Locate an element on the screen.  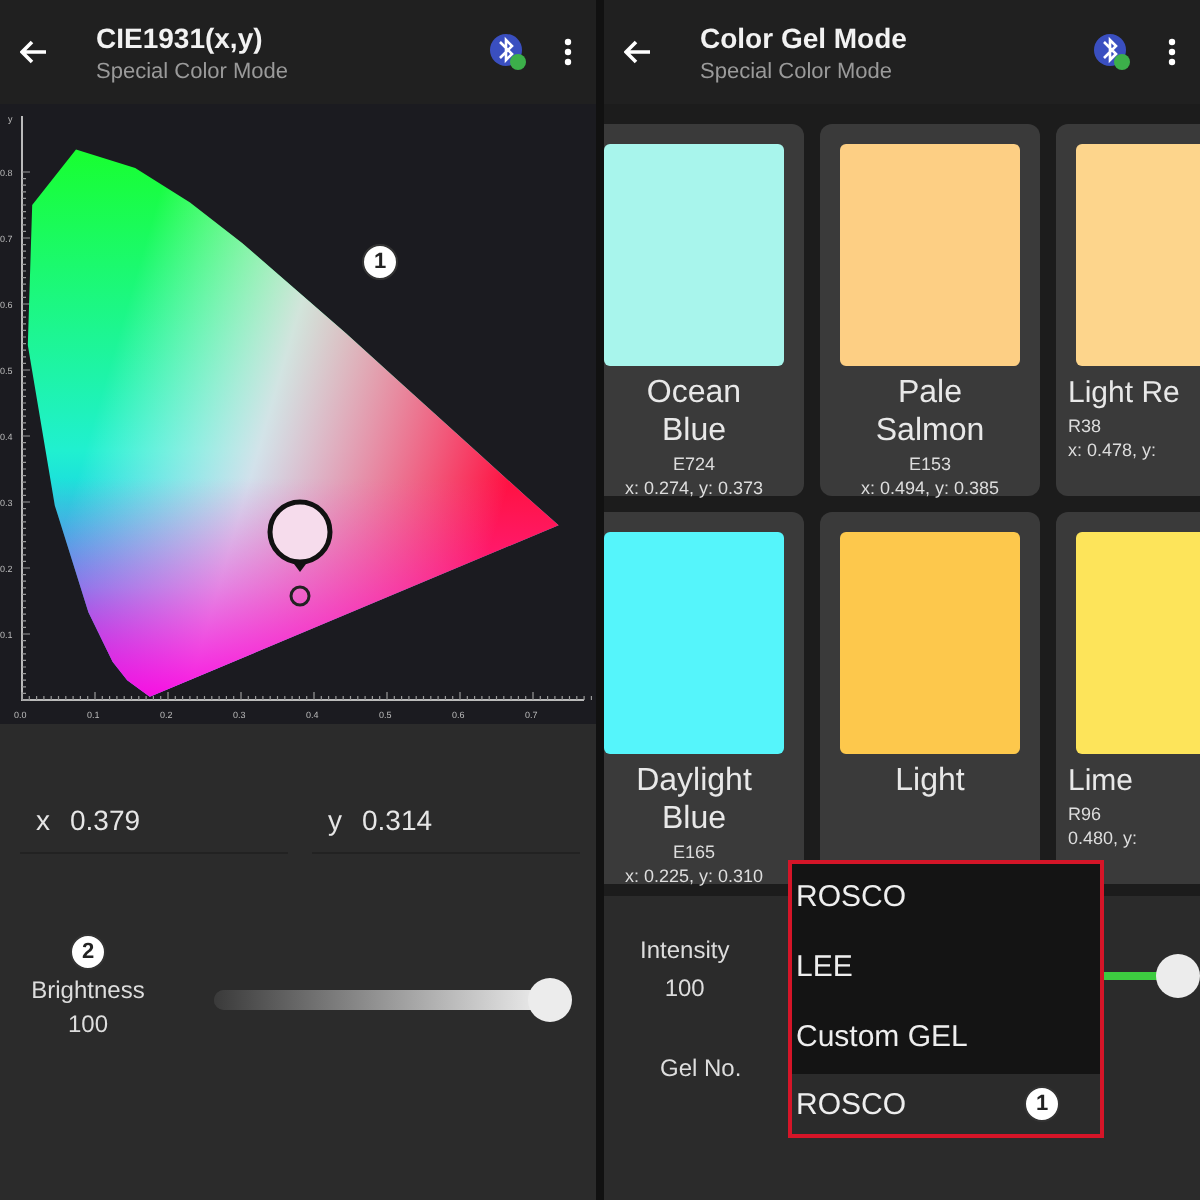
gel-code: E153 is located at coordinates (930, 464).